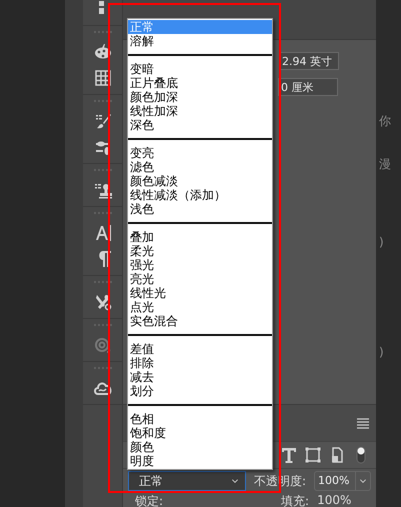 This screenshot has height=507, width=401. I want to click on stamp-icon, so click(103, 190).